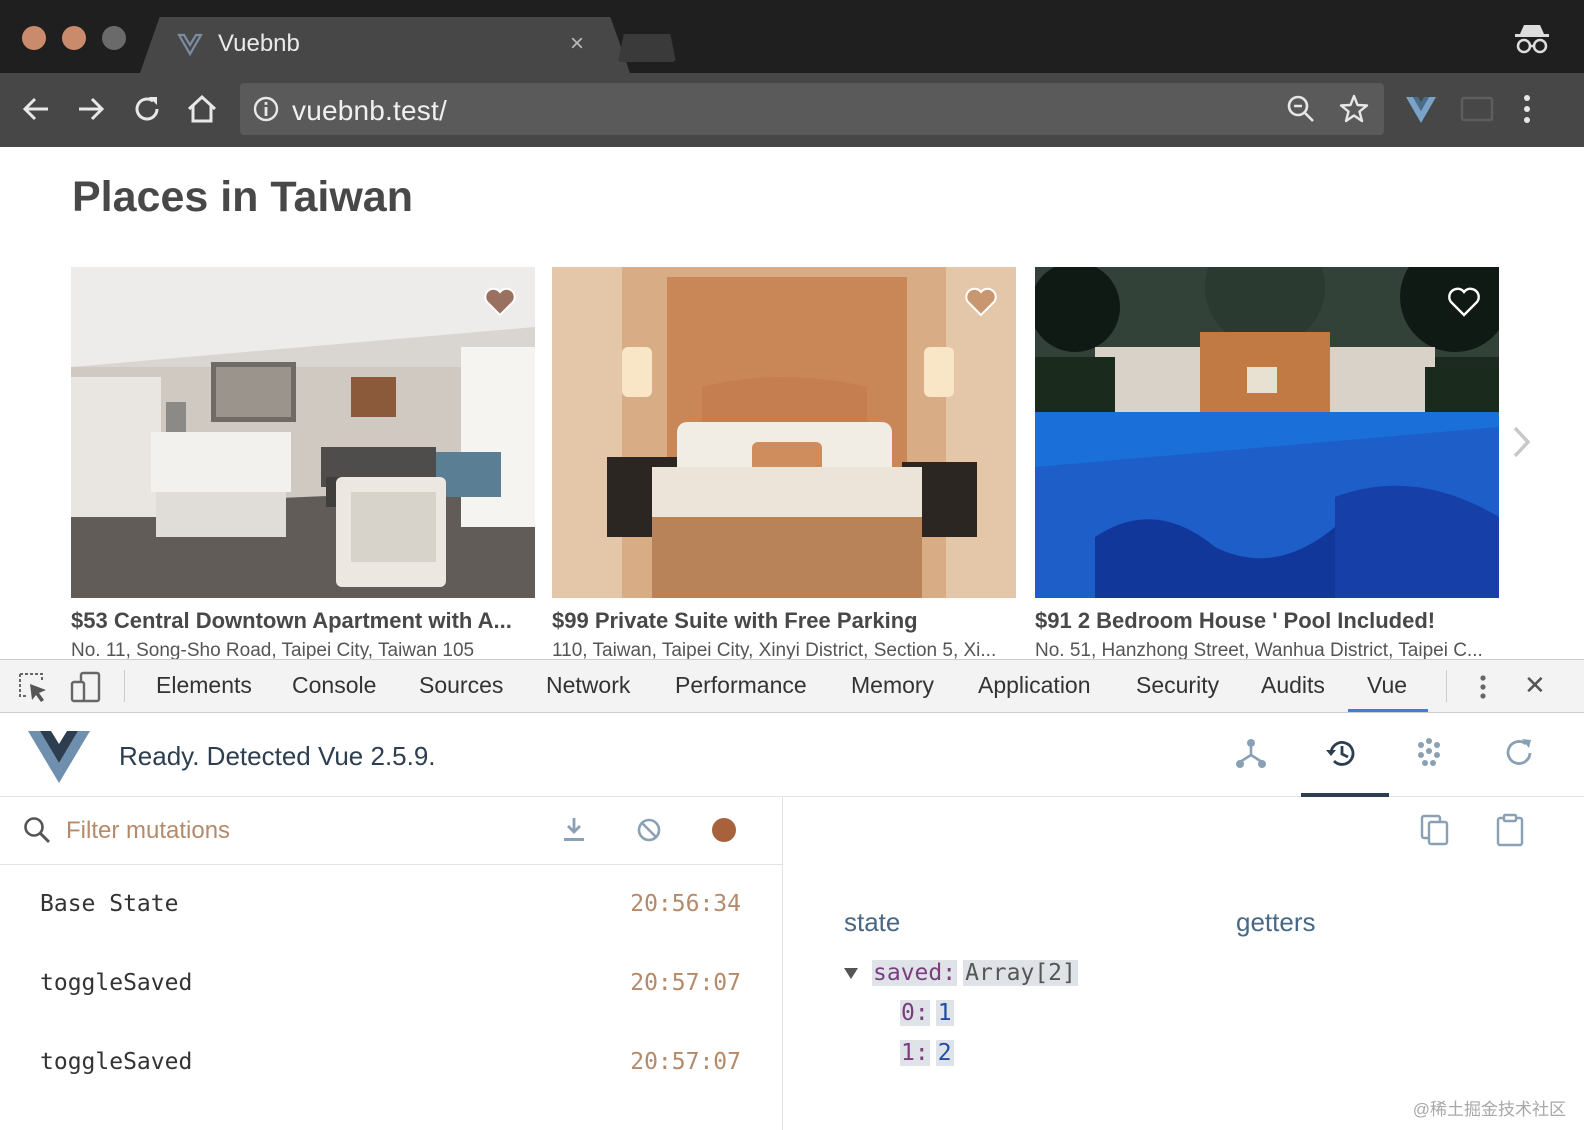 This screenshot has width=1584, height=1130. Describe the element at coordinates (812, 109) in the screenshot. I see `address-bar: vuebnb.test/` at that location.